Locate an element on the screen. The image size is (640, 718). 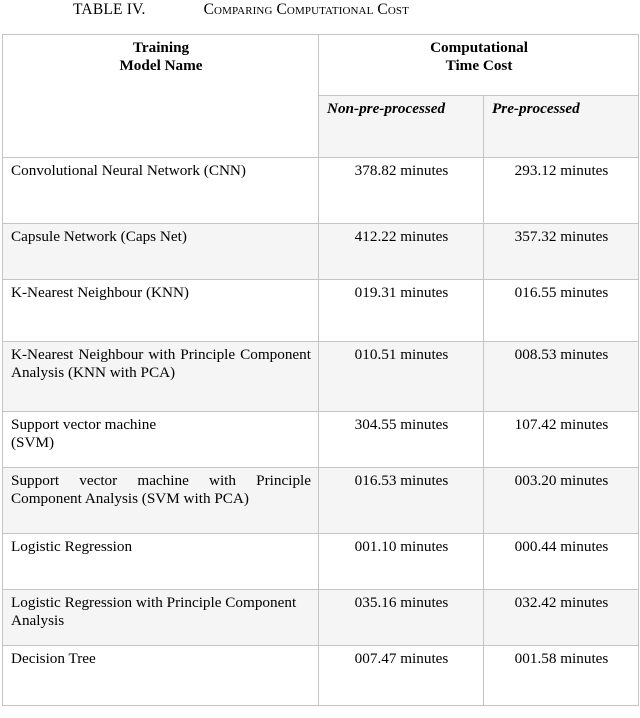
header-ct-line2: Time Cost is located at coordinates (479, 65).